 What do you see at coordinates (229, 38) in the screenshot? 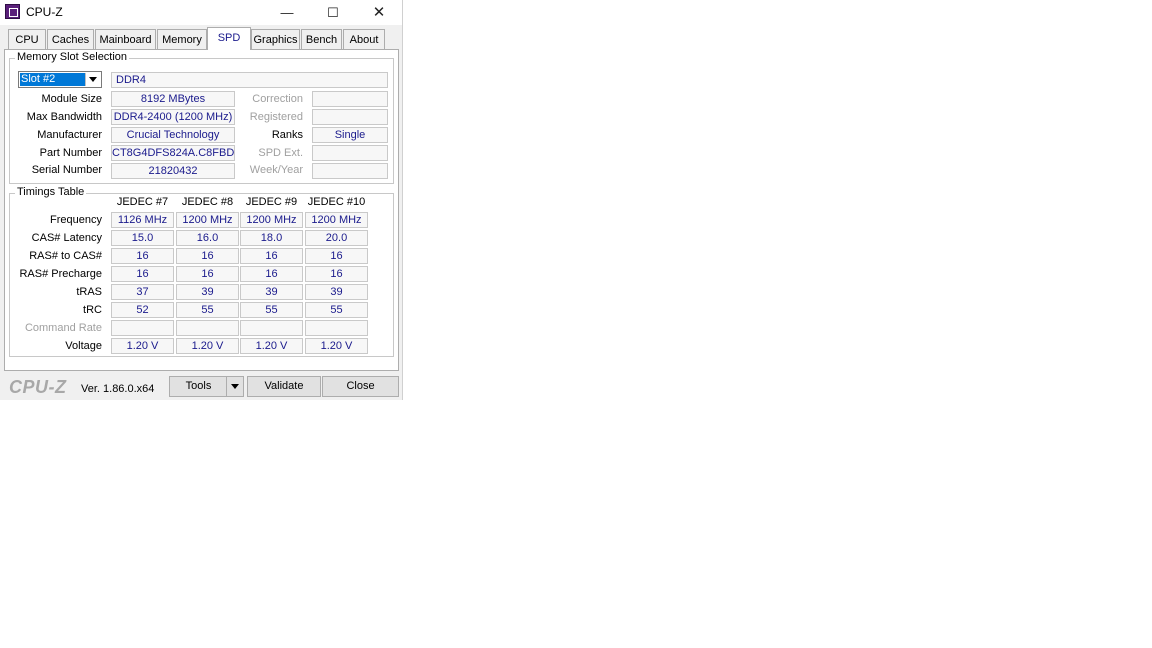
I see `tab-spd: SPD` at bounding box center [229, 38].